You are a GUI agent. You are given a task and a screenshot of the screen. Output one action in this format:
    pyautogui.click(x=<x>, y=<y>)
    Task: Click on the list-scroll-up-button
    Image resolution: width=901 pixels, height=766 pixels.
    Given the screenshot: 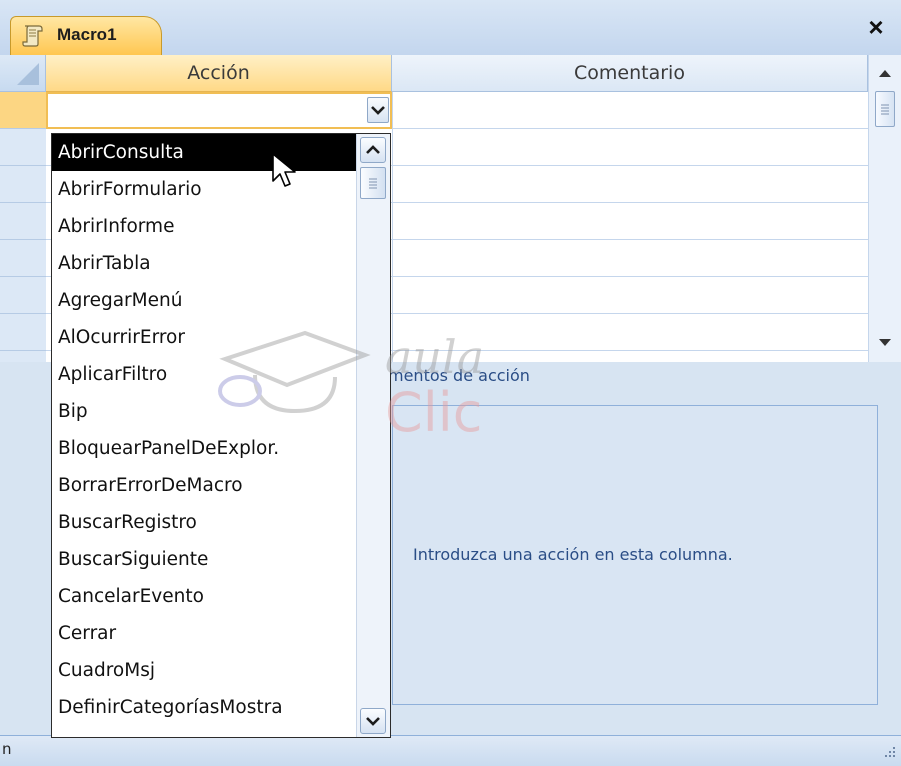 What is the action you would take?
    pyautogui.click(x=373, y=150)
    